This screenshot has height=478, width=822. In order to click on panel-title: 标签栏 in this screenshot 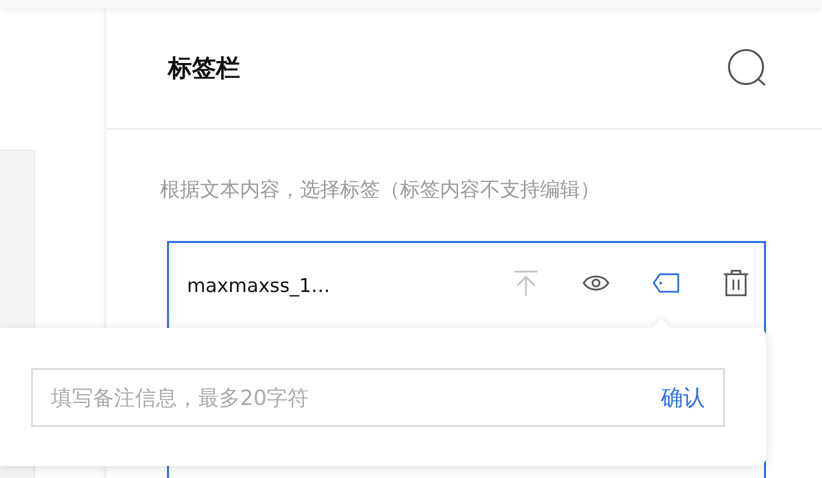, I will do `click(204, 68)`.